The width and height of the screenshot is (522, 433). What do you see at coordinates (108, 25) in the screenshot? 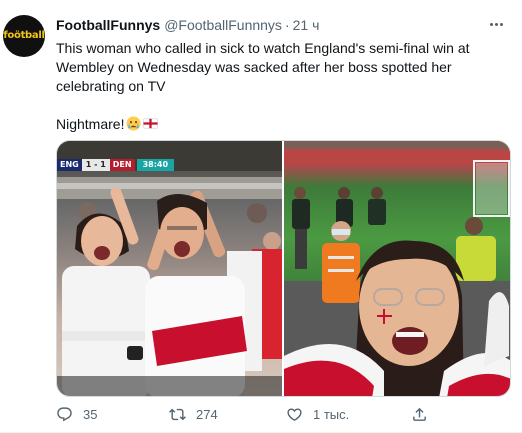
I see `author-display-name: FootballFunnys` at bounding box center [108, 25].